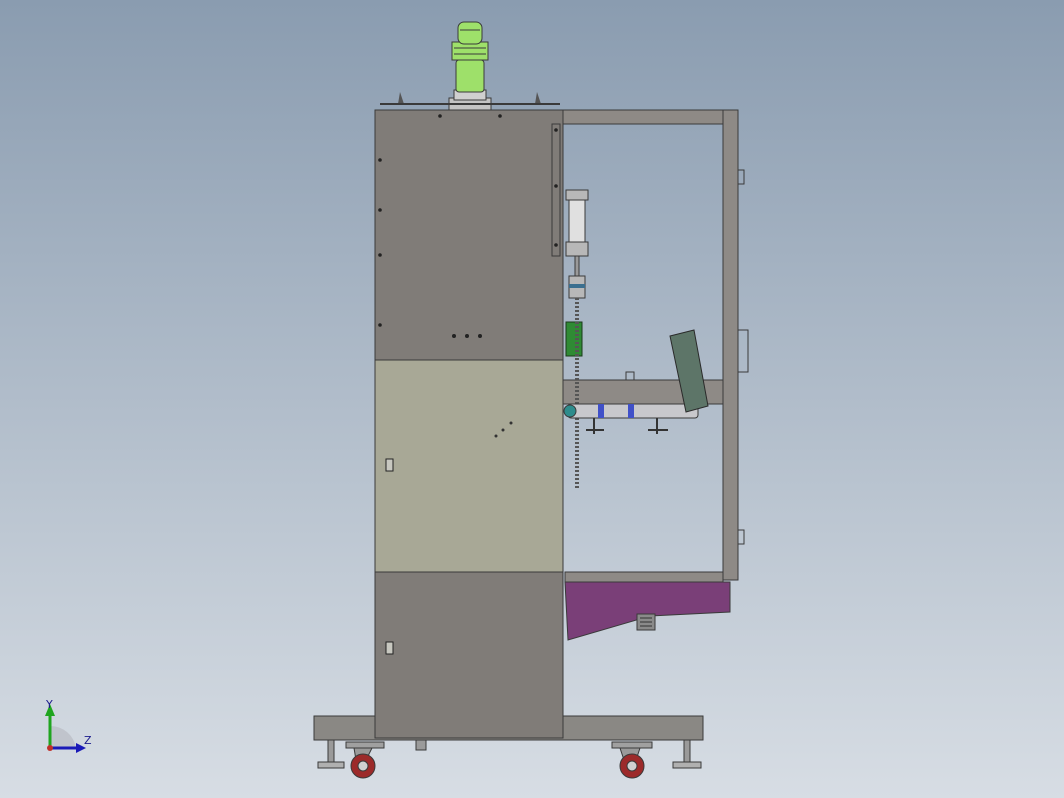  Describe the element at coordinates (389, 648) in the screenshot. I see `door-handle-lower` at that location.